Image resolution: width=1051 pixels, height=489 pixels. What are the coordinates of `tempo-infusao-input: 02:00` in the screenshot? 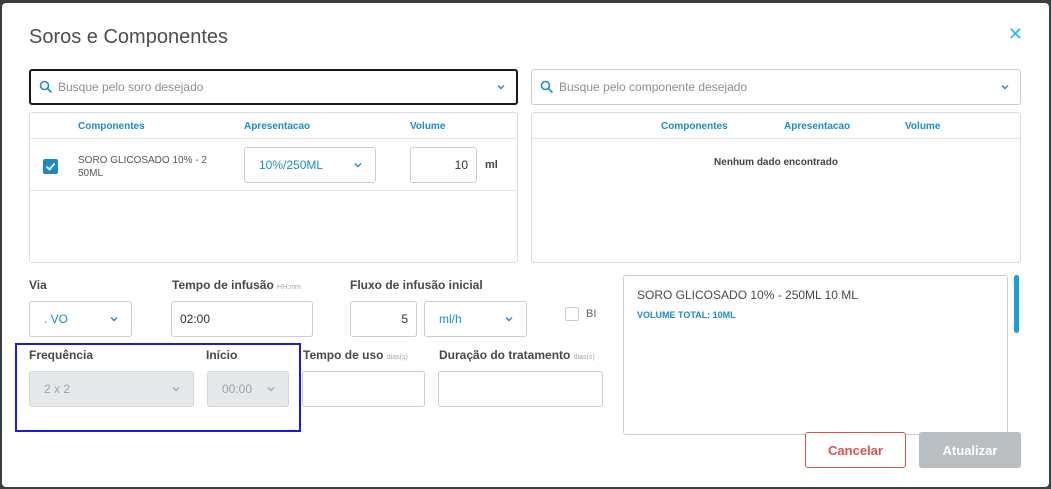 It's located at (242, 319).